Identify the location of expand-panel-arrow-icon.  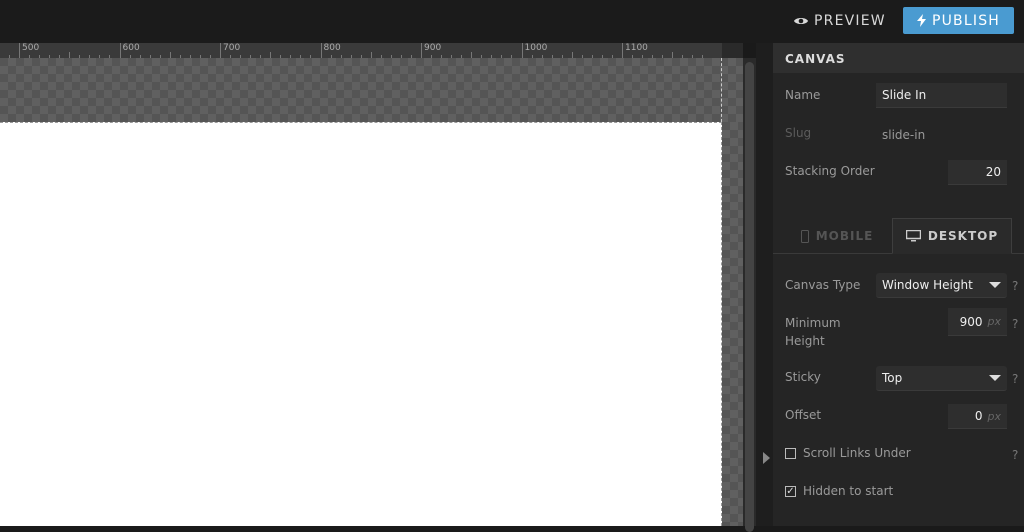
(766, 458).